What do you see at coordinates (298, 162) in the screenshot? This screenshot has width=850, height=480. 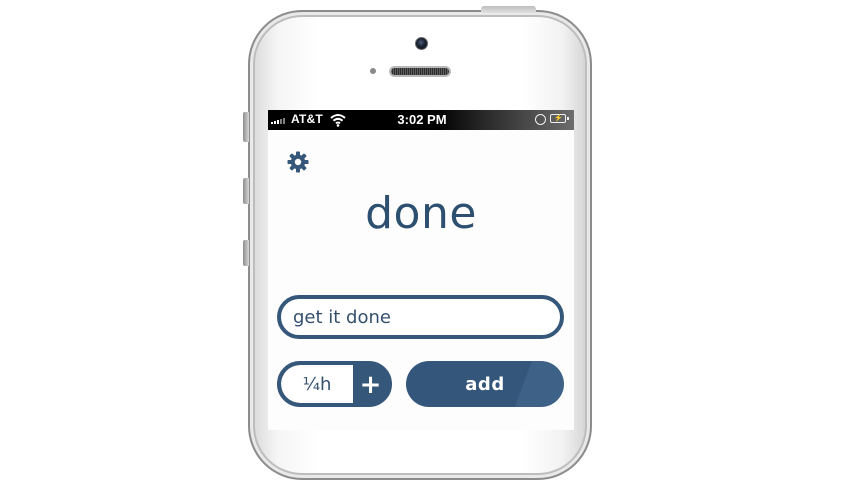 I see `gear-icon` at bounding box center [298, 162].